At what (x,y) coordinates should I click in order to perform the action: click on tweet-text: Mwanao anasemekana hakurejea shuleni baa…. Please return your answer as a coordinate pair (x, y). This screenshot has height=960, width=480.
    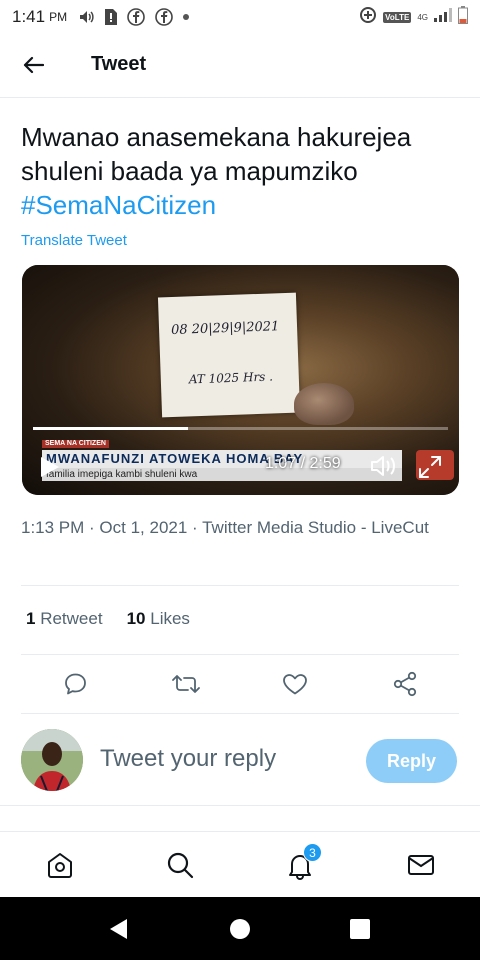
    Looking at the image, I should click on (241, 171).